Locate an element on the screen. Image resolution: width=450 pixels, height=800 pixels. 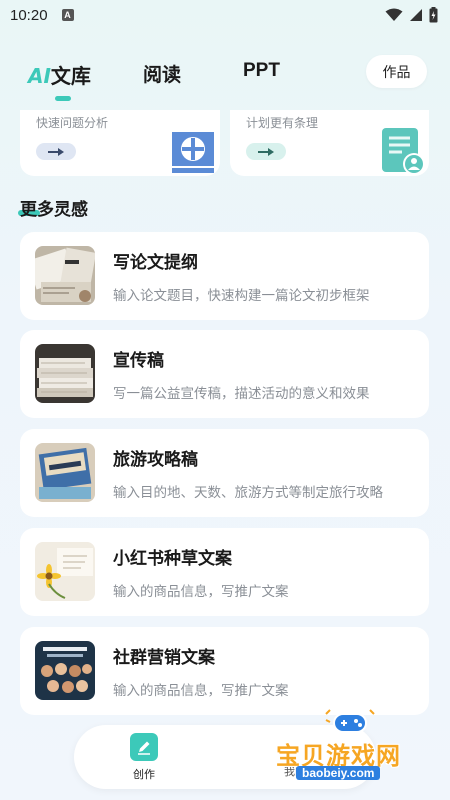
section-title: 更多灵感 is located at coordinates (54, 210).